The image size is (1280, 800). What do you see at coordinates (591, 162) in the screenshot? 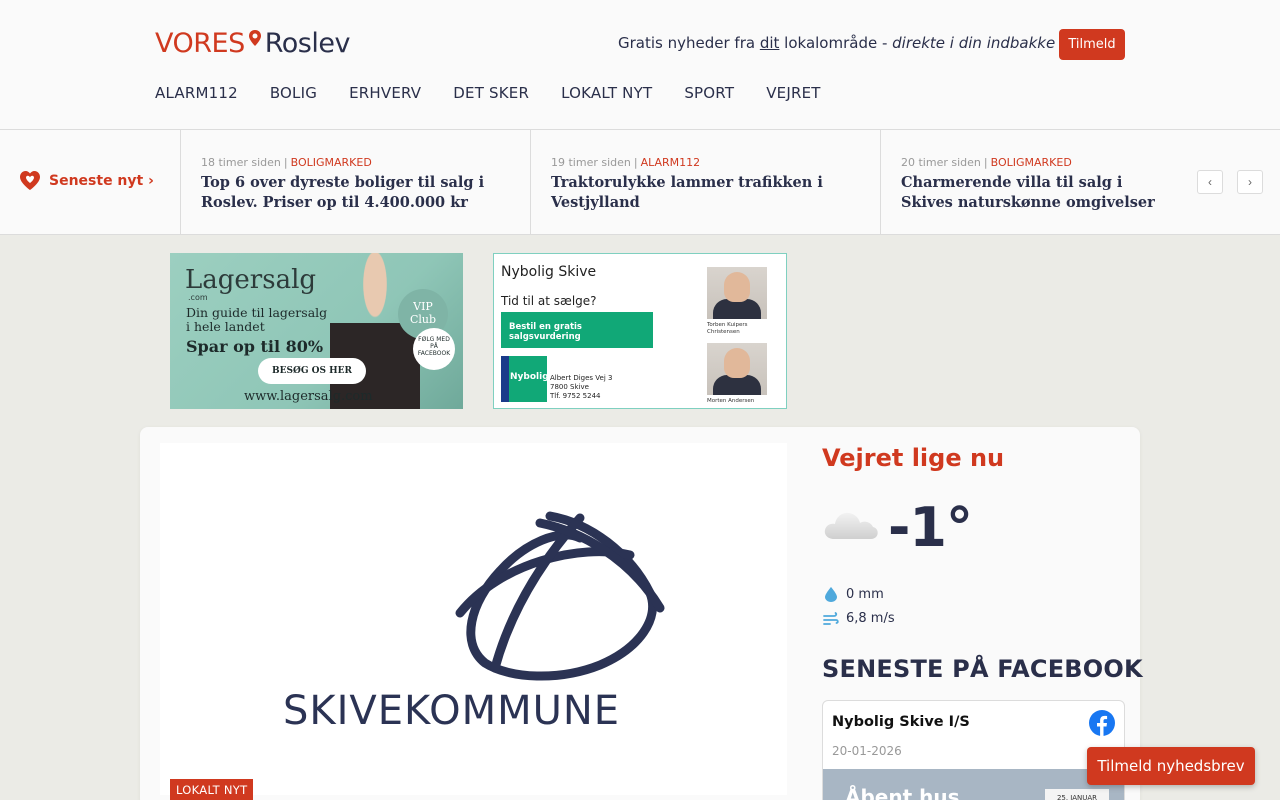
I see `ticker-time: 19 timer siden` at bounding box center [591, 162].